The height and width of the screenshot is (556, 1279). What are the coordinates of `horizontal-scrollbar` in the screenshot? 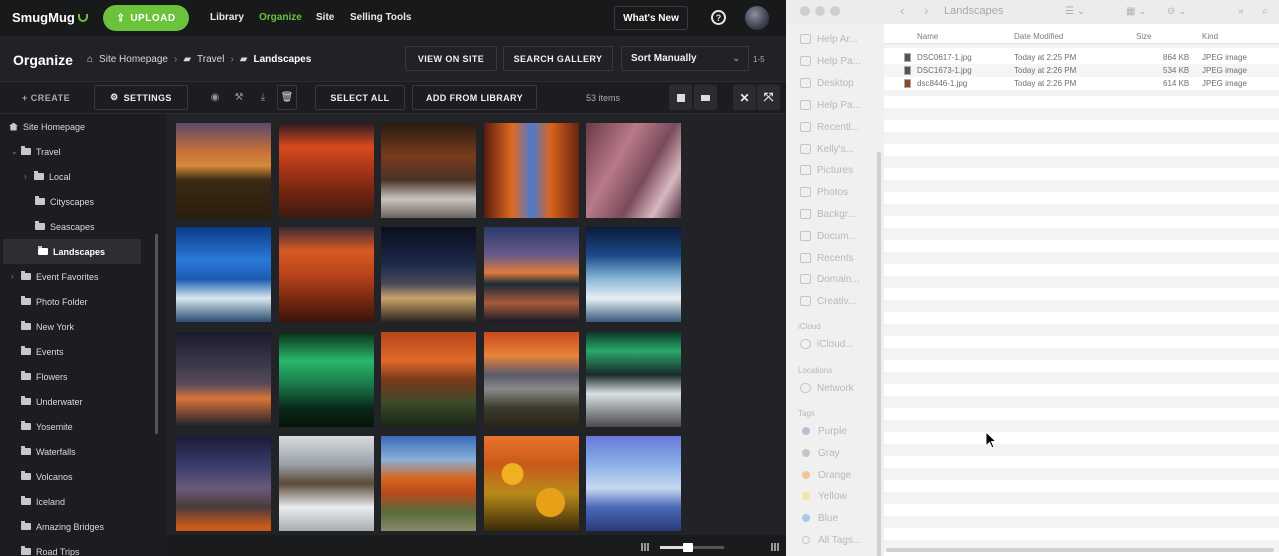 It's located at (1080, 550).